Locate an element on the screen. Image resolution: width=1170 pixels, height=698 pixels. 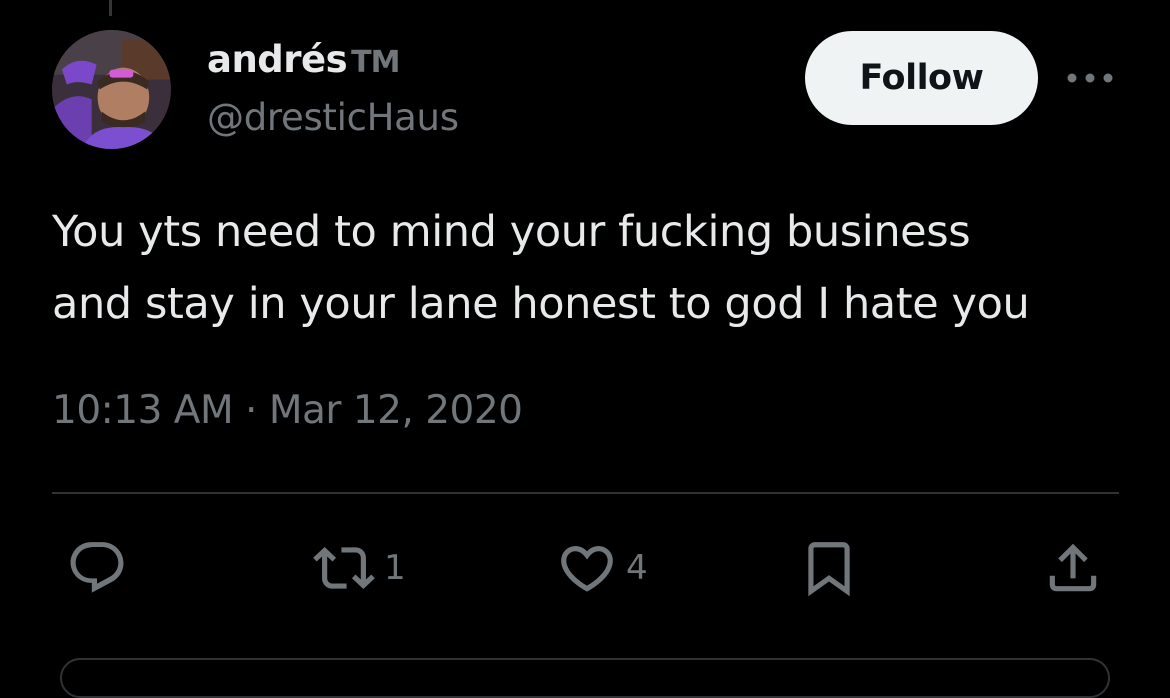
share-button is located at coordinates (1073, 568).